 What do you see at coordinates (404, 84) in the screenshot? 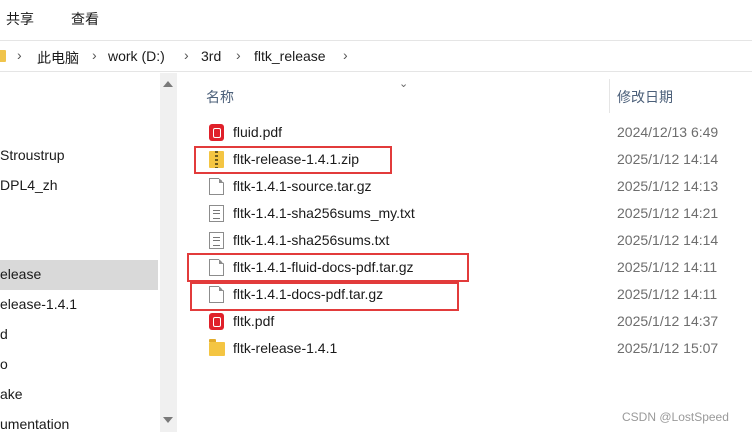
I see `sort-indicator-icon: ⌄` at bounding box center [404, 84].